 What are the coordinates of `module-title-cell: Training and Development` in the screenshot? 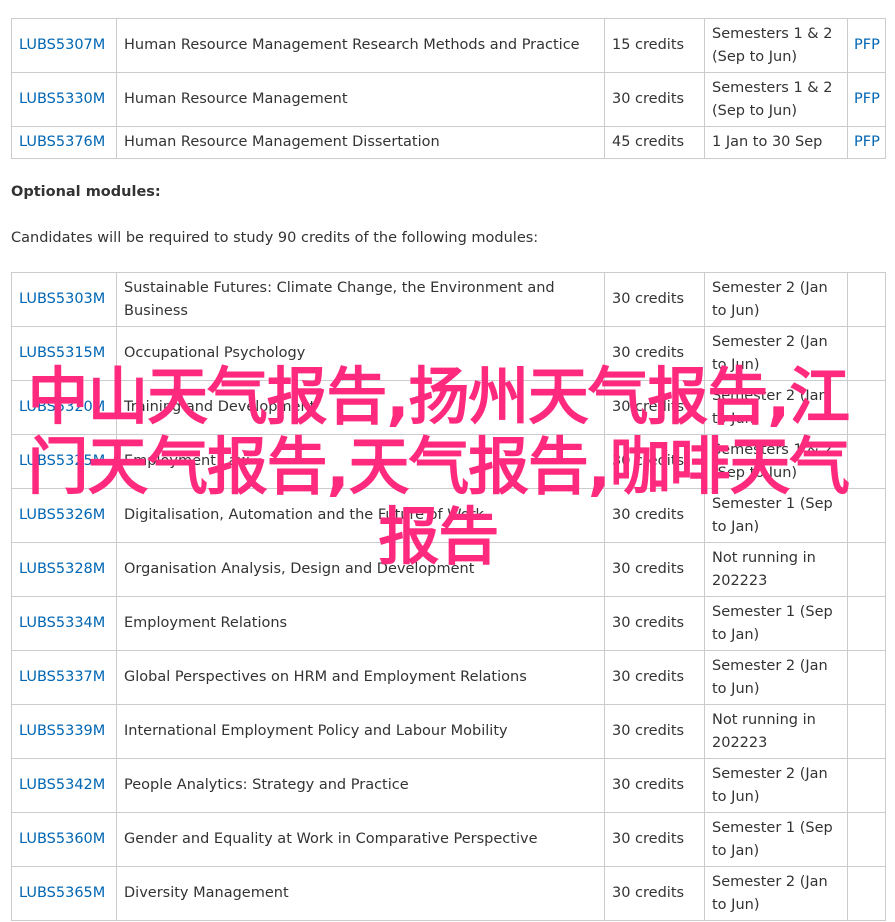 It's located at (360, 407).